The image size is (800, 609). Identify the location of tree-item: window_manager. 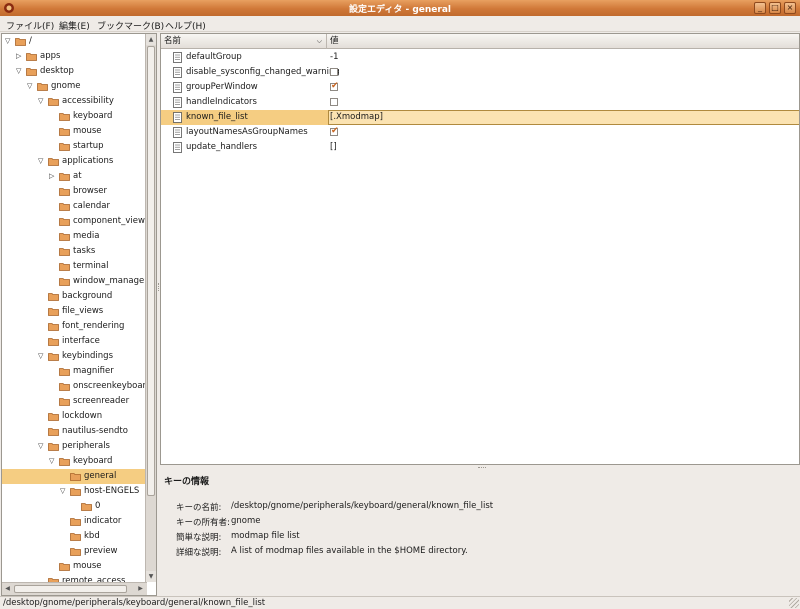
(75, 281).